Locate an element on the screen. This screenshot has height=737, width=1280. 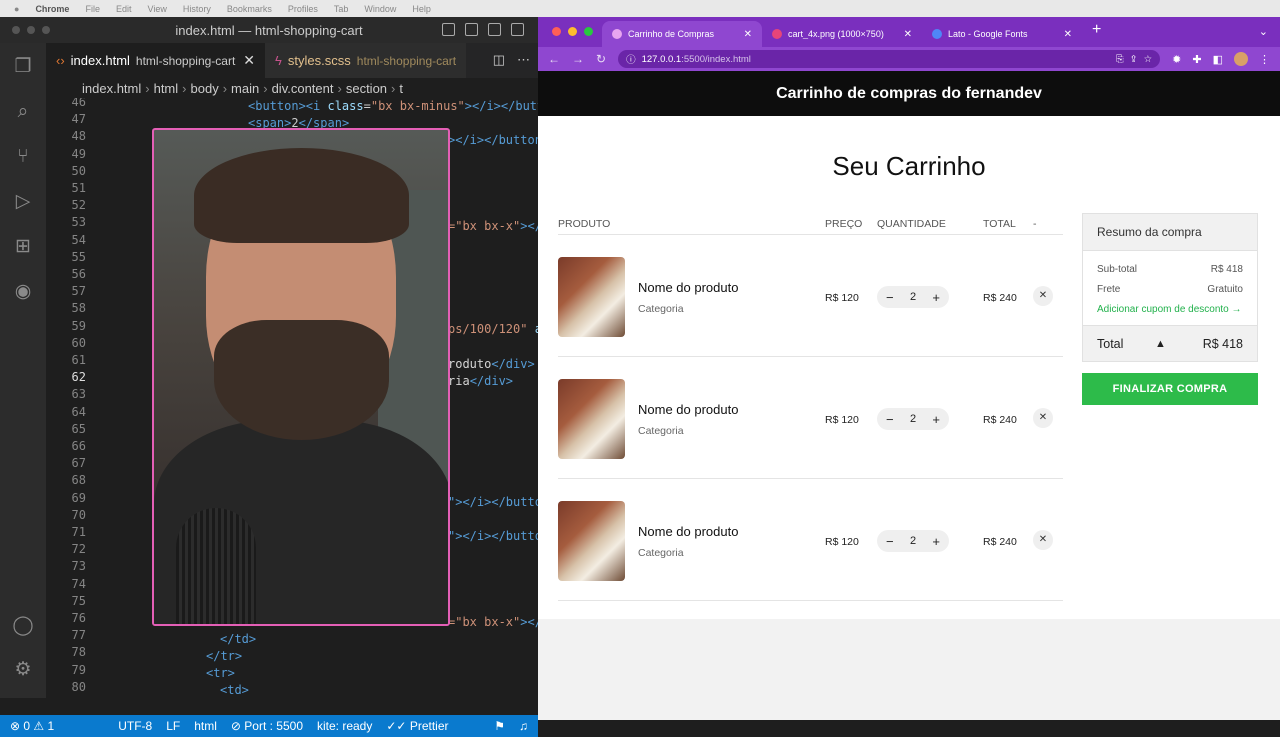
eol-indicator: LF is located at coordinates (173, 726).